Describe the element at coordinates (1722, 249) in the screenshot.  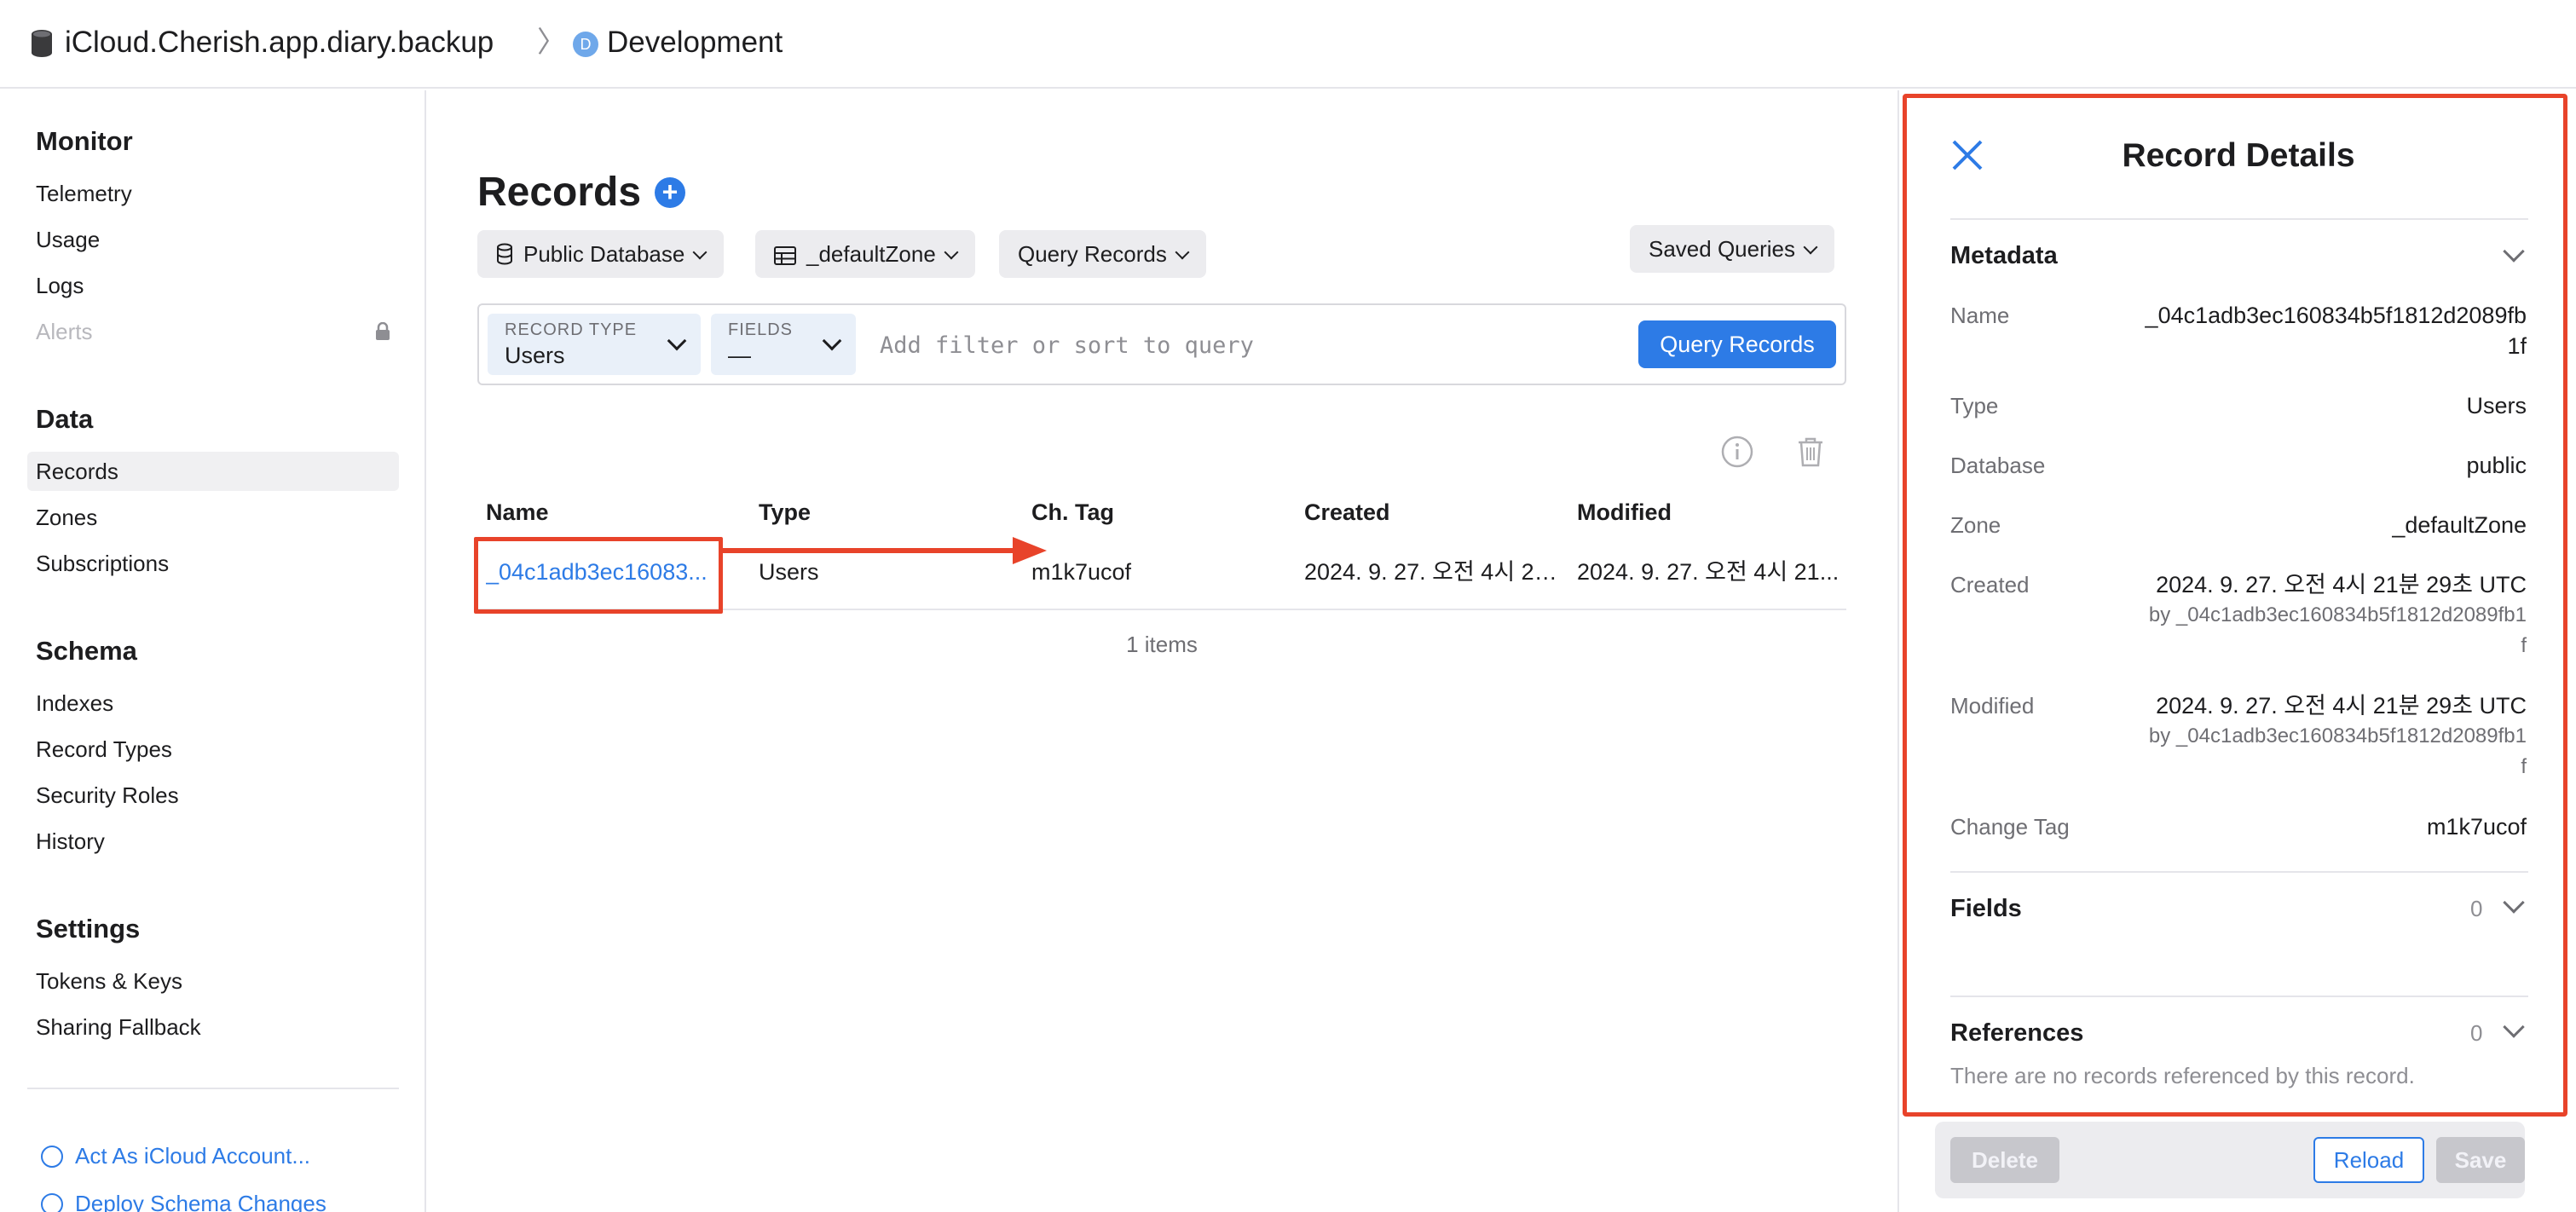
I see `saved-queries-label: Saved Queries` at that location.